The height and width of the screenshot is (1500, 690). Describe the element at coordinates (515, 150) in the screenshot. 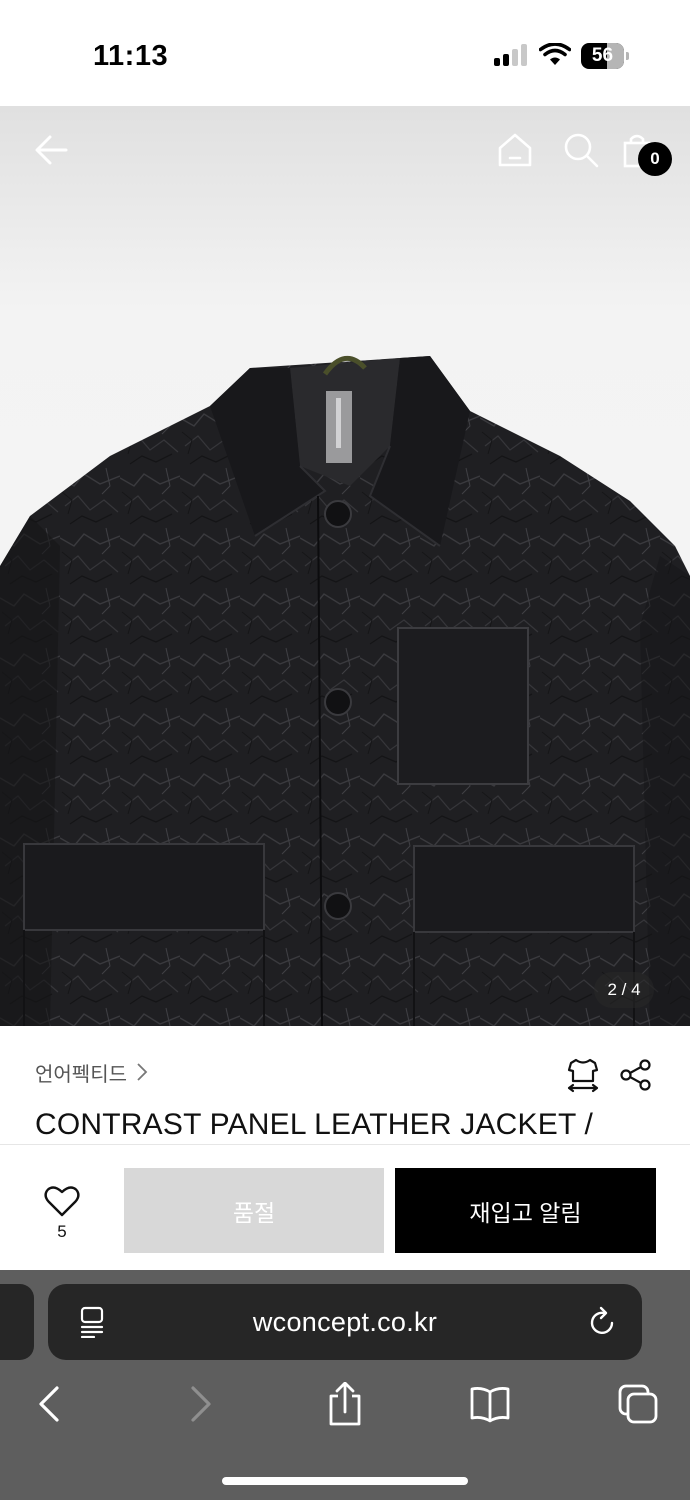

I see `home-icon` at that location.